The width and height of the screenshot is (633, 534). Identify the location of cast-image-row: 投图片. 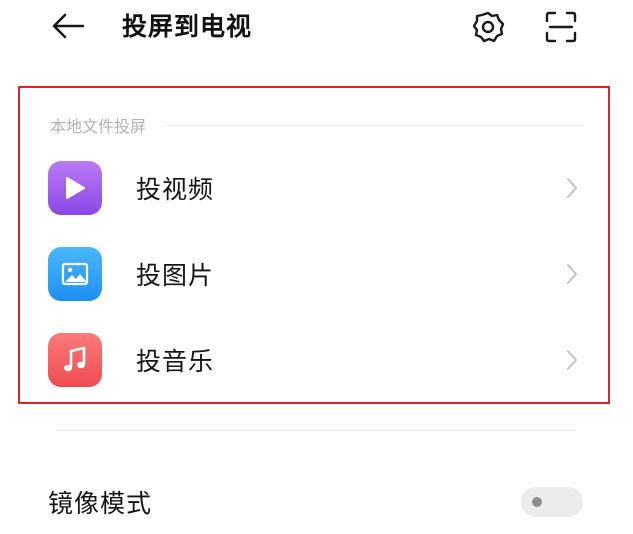
(315, 274).